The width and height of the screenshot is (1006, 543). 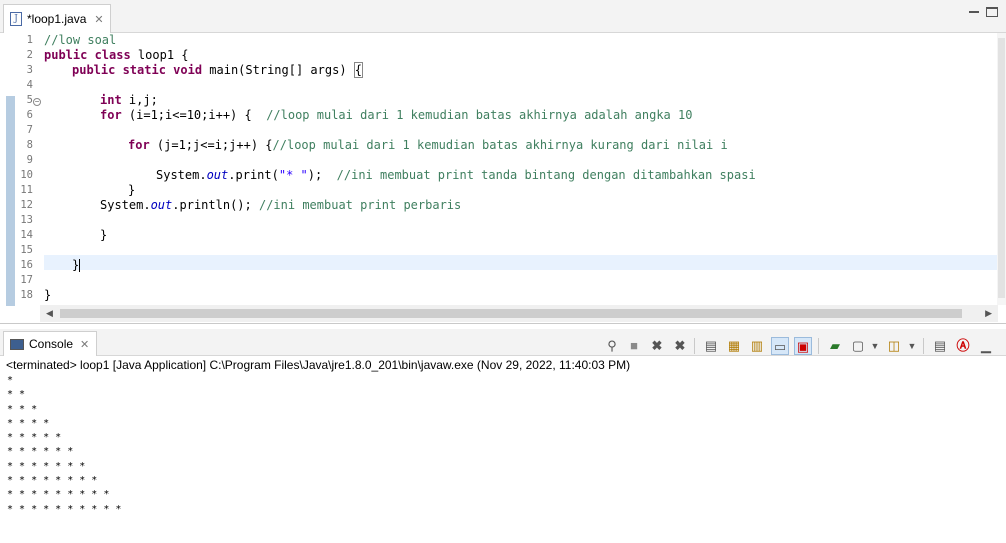 I want to click on console-tab: Console ✕, so click(x=50, y=343).